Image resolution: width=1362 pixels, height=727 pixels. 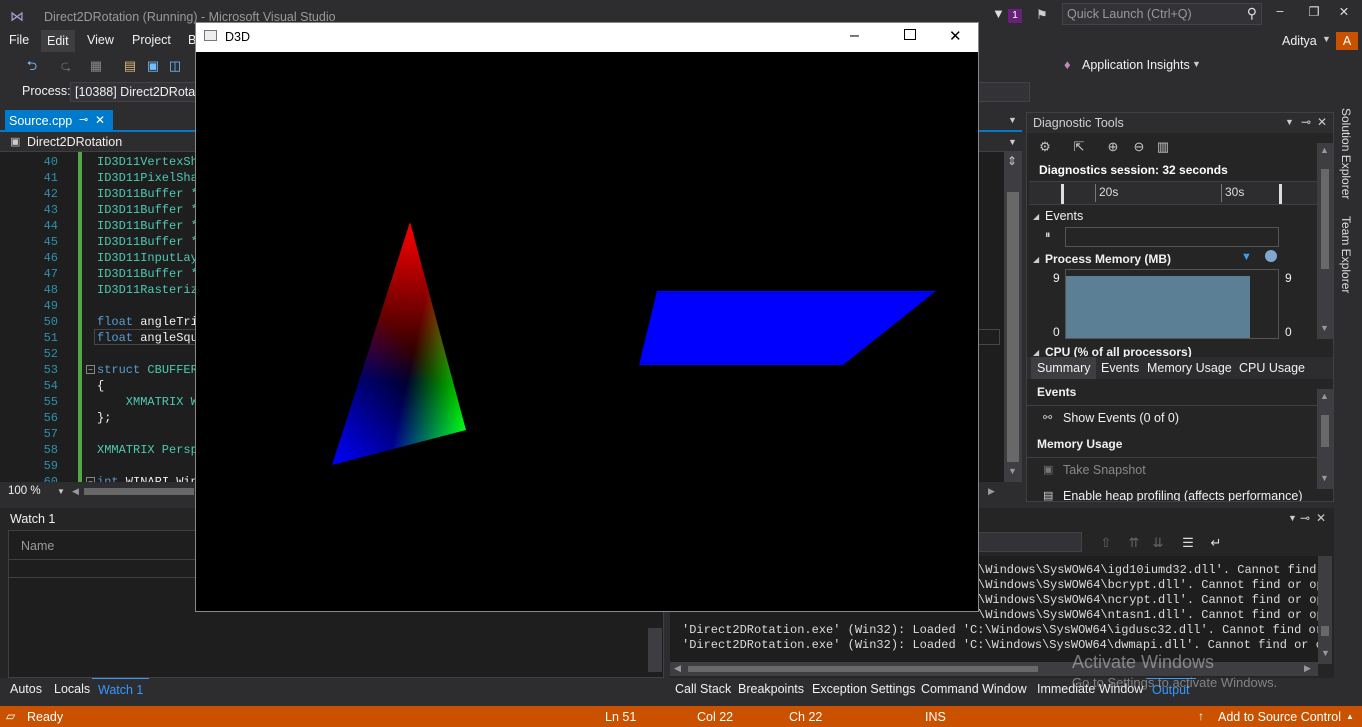 What do you see at coordinates (1322, 122) in the screenshot?
I see `diag-close-icon: ✕` at bounding box center [1322, 122].